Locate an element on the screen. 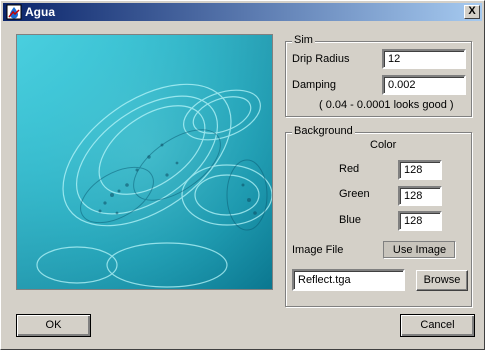 The image size is (485, 350). browse-button: Browse is located at coordinates (442, 280).